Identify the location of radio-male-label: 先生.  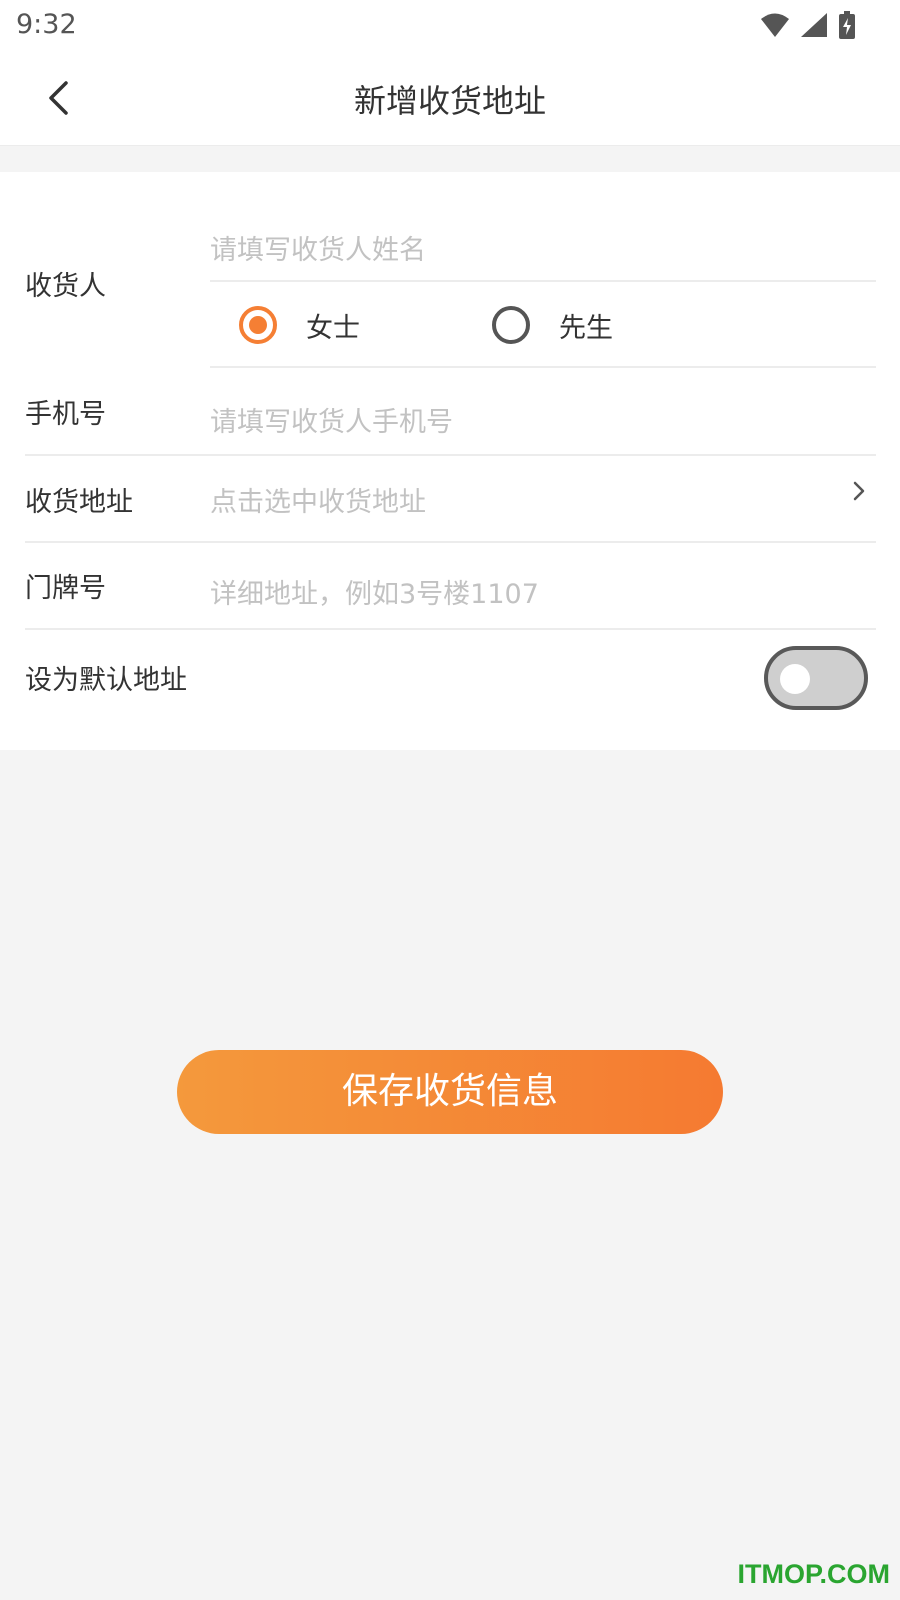
(586, 325).